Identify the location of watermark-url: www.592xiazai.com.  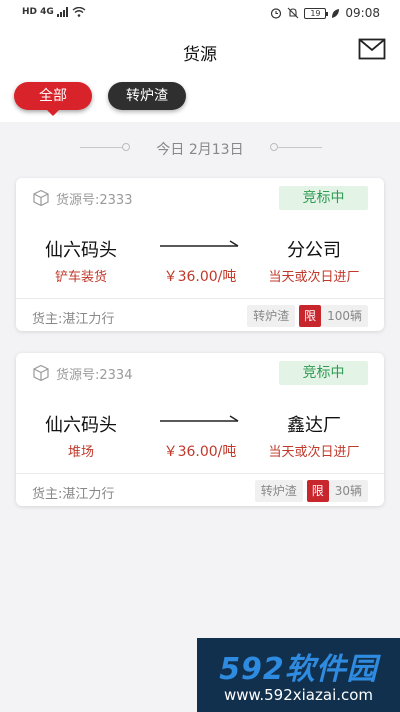
(298, 695).